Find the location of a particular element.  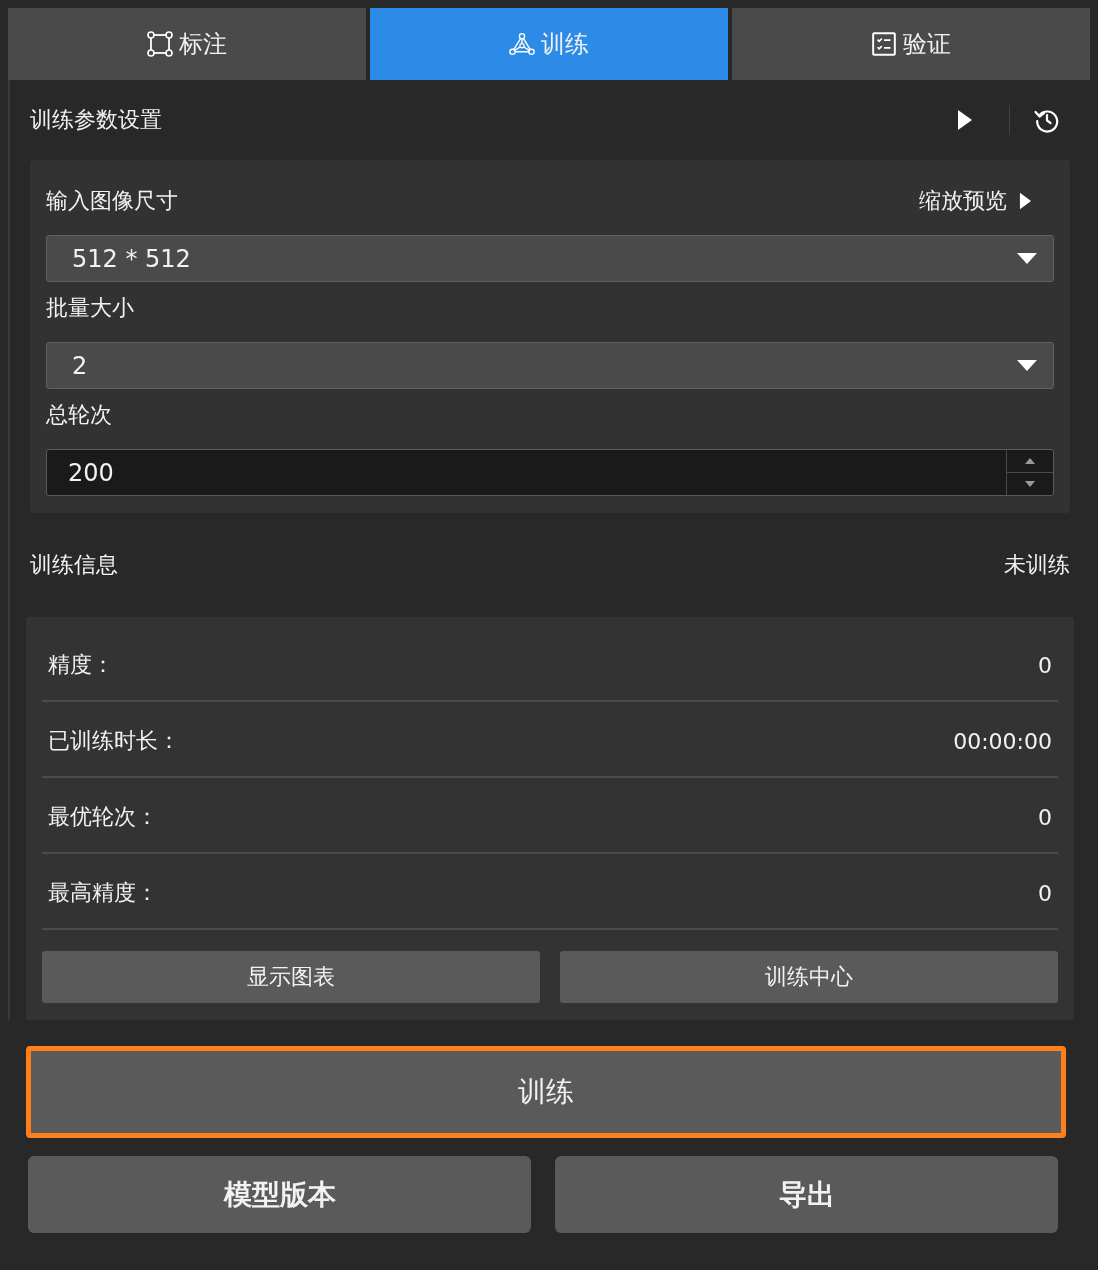

action-button: 模型版本 is located at coordinates (279, 1194).